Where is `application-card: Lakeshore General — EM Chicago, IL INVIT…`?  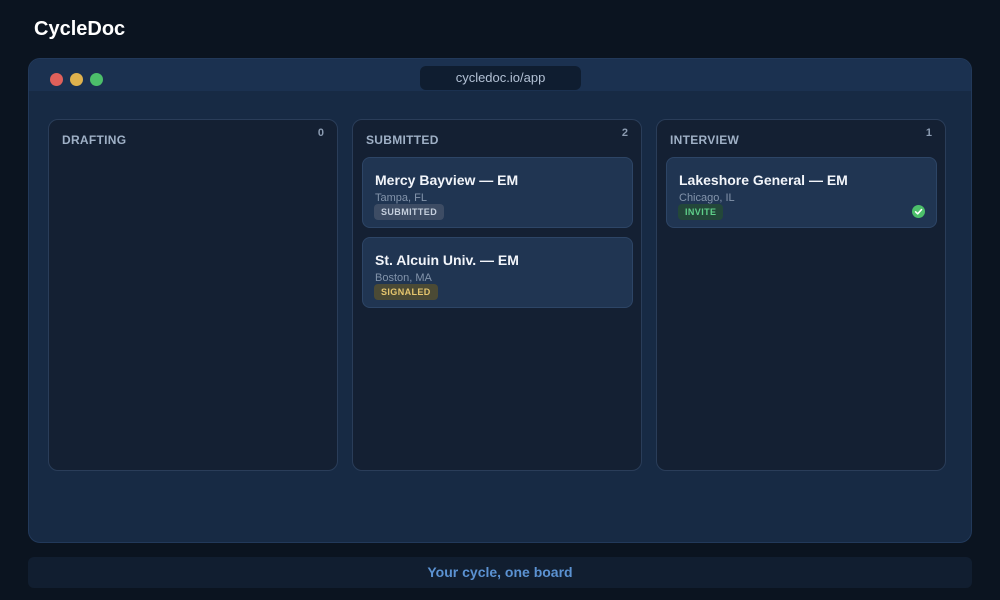 application-card: Lakeshore General — EM Chicago, IL INVIT… is located at coordinates (801, 192).